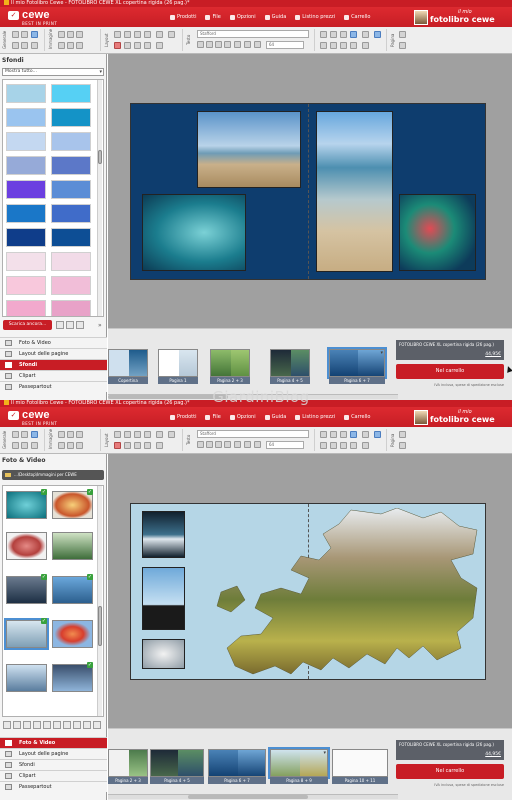  Describe the element at coordinates (437, 232) in the screenshot. I see `photo-coral-reef` at that location.